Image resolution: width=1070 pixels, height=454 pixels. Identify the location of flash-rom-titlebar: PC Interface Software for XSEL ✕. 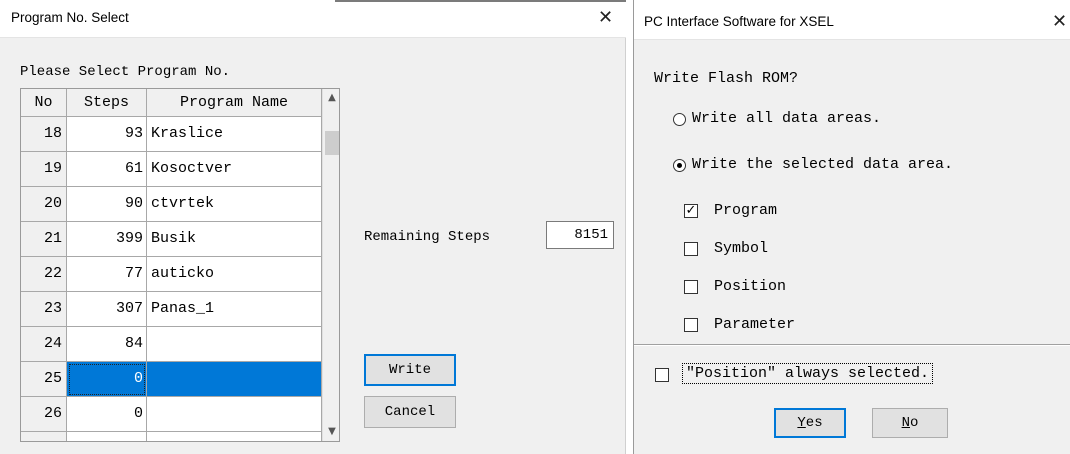
(852, 20).